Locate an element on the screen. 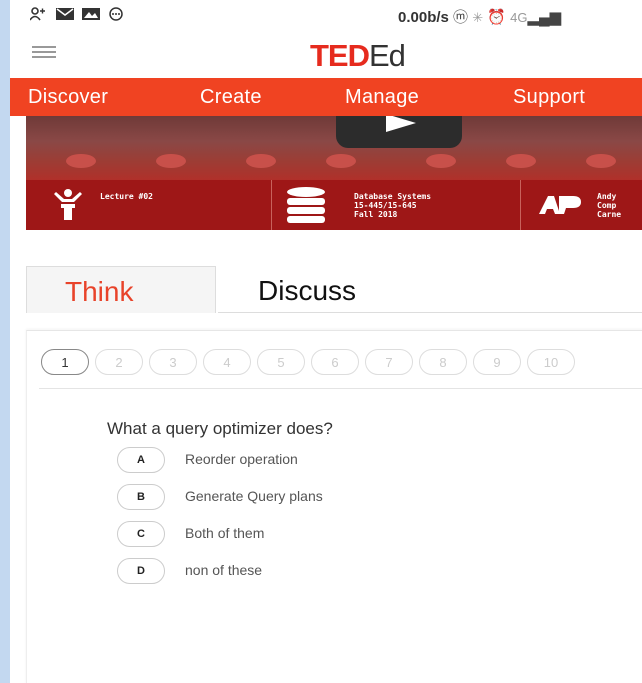 This screenshot has height=683, width=642. lecture-label: Lecture #02 is located at coordinates (126, 196).